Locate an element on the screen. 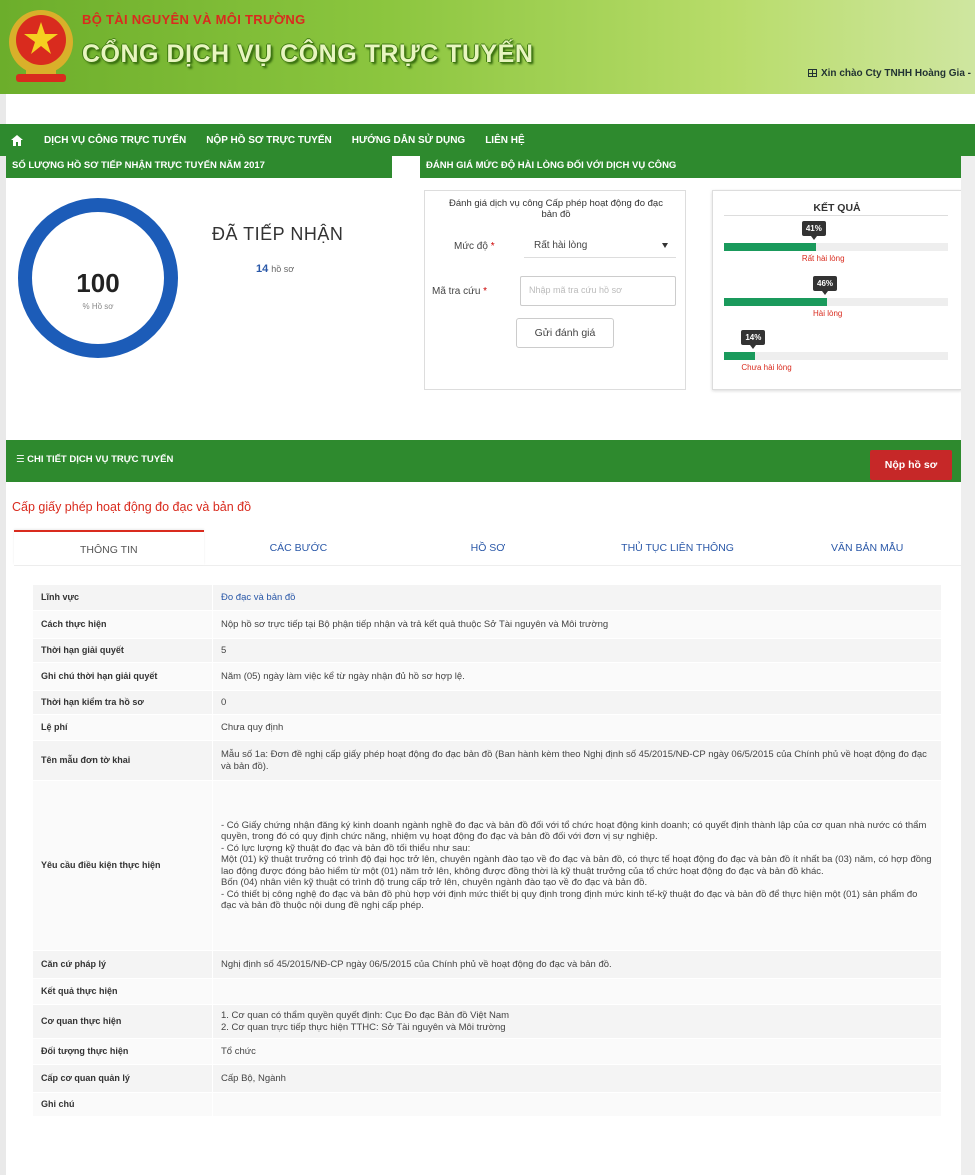 This screenshot has height=1175, width=975. result-label: Hài lòng is located at coordinates (828, 313).